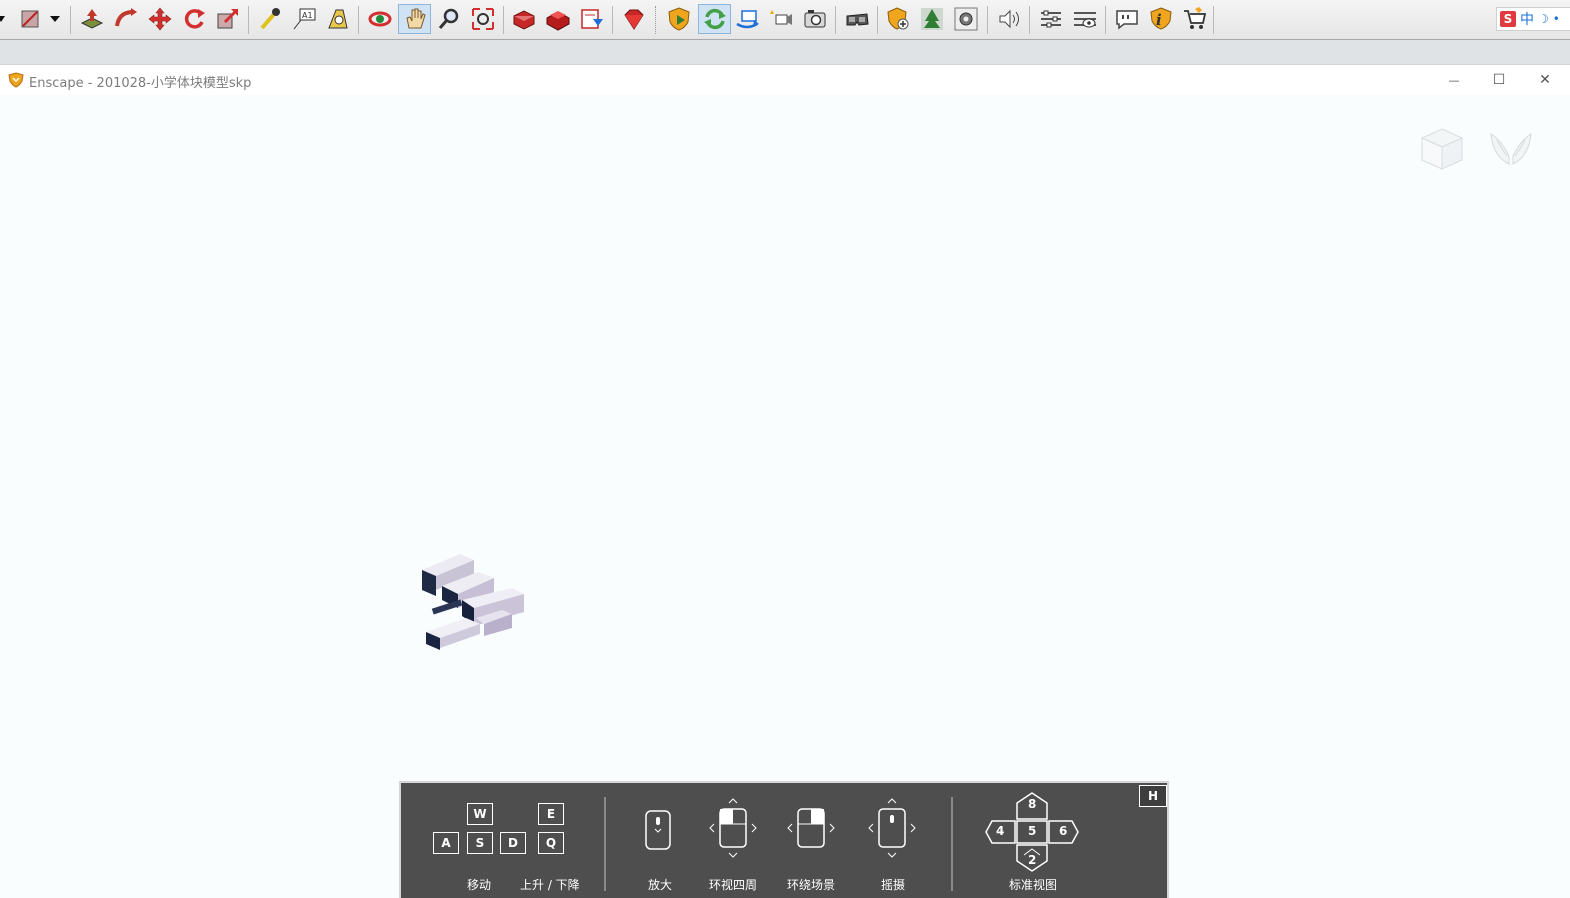 Image resolution: width=1570 pixels, height=898 pixels. What do you see at coordinates (1032, 860) in the screenshot?
I see `numpad-2: 2` at bounding box center [1032, 860].